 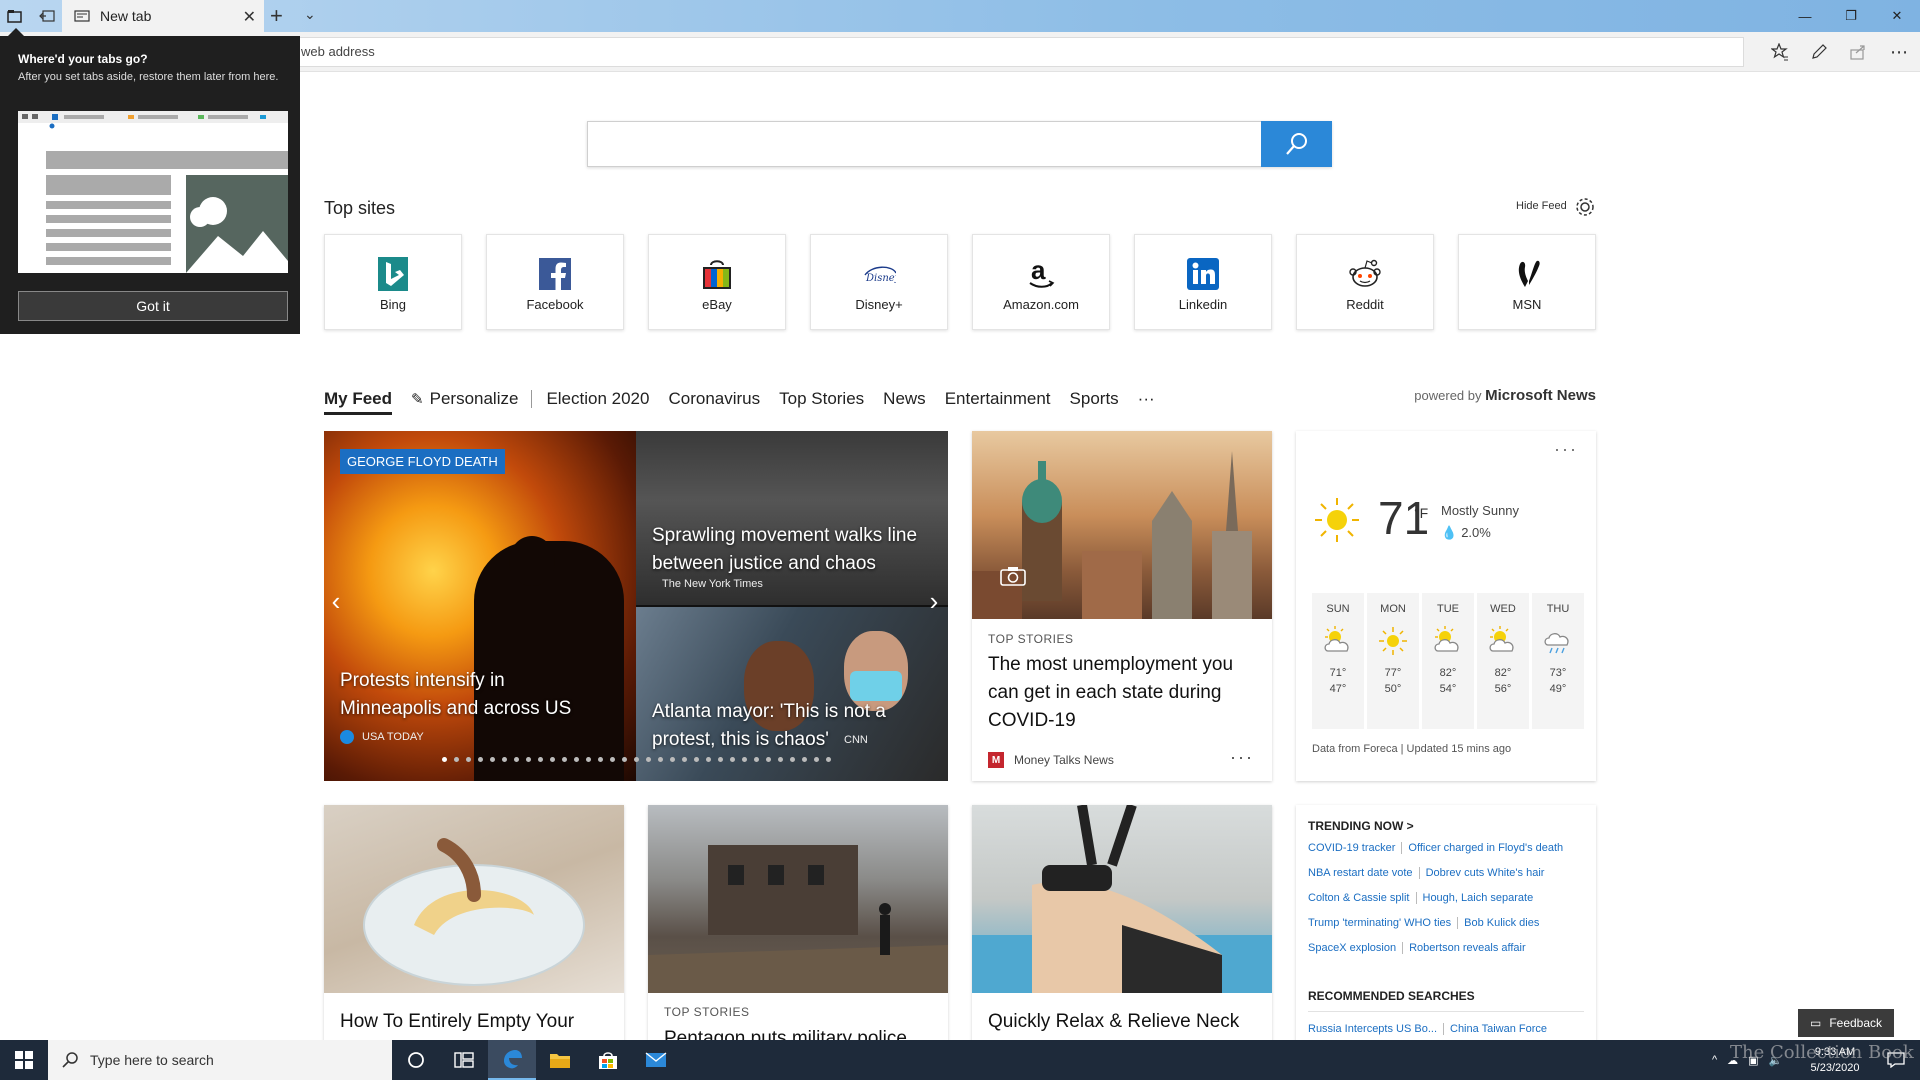 I want to click on tab-coronavirus: Coronavirus, so click(x=714, y=399).